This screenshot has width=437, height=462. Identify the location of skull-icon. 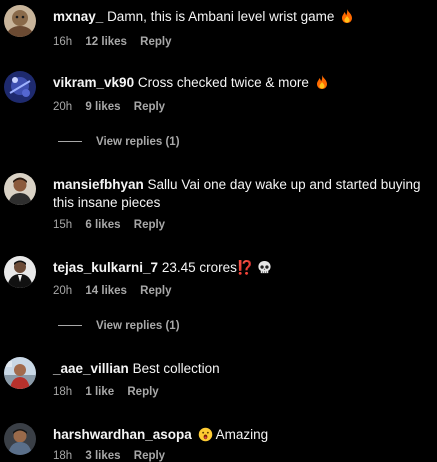
(265, 267).